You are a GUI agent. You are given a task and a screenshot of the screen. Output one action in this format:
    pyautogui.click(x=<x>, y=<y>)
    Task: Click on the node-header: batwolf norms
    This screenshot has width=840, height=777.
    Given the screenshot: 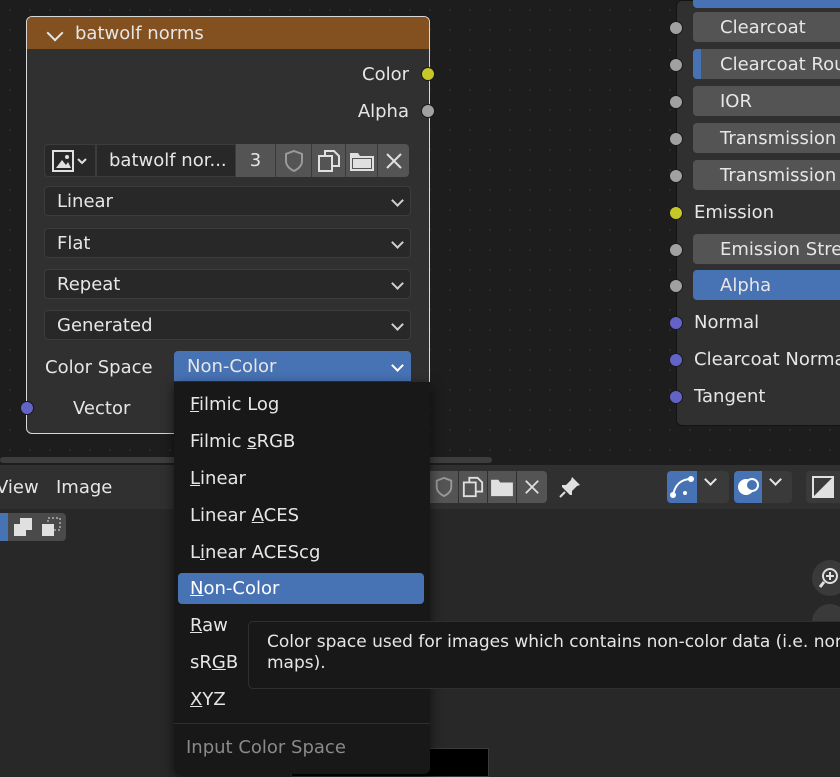 What is the action you would take?
    pyautogui.click(x=228, y=33)
    